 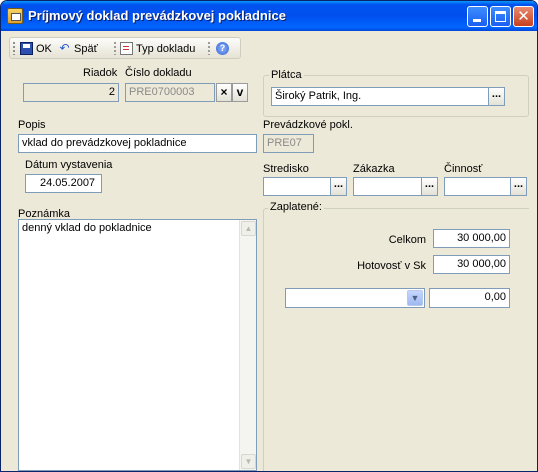 What do you see at coordinates (415, 298) in the screenshot?
I see `chevron-down-icon: ▼` at bounding box center [415, 298].